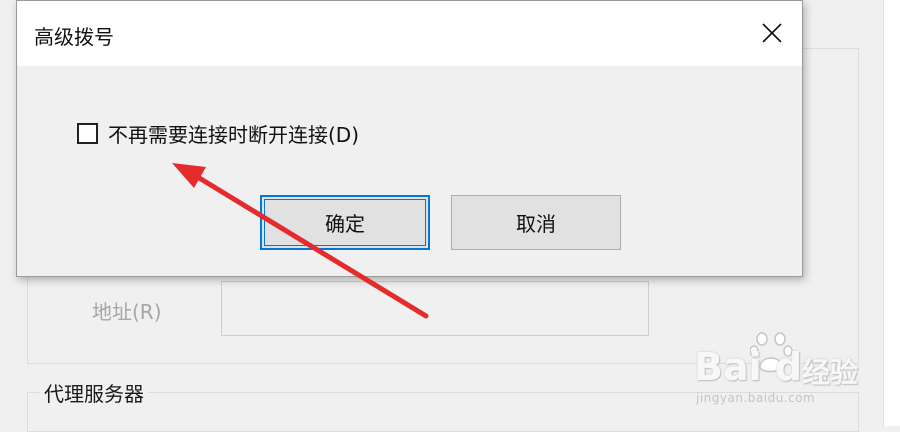 Image resolution: width=900 pixels, height=432 pixels. I want to click on dialog-titlebar: 高级拨号, so click(409, 33).